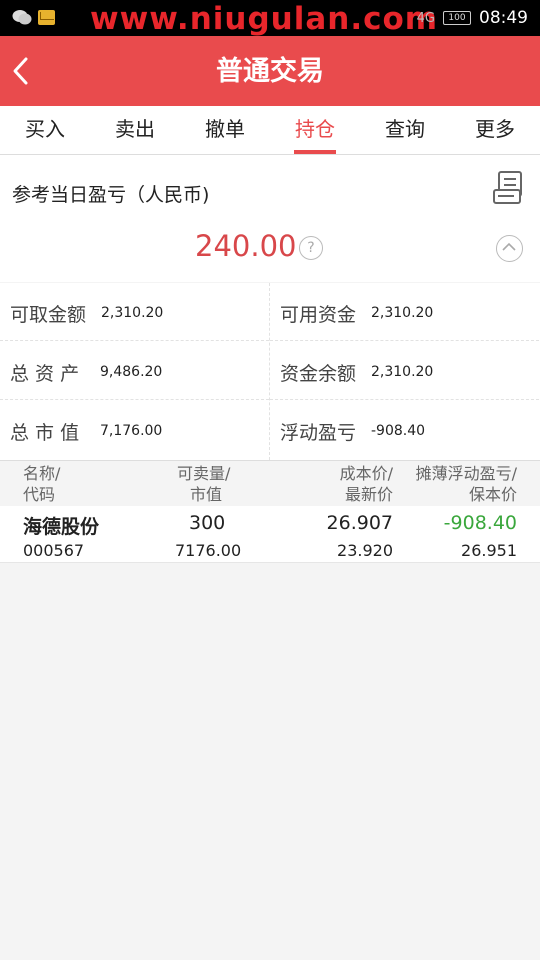 The height and width of the screenshot is (960, 540). Describe the element at coordinates (45, 130) in the screenshot. I see `tab-buy: 买入` at that location.